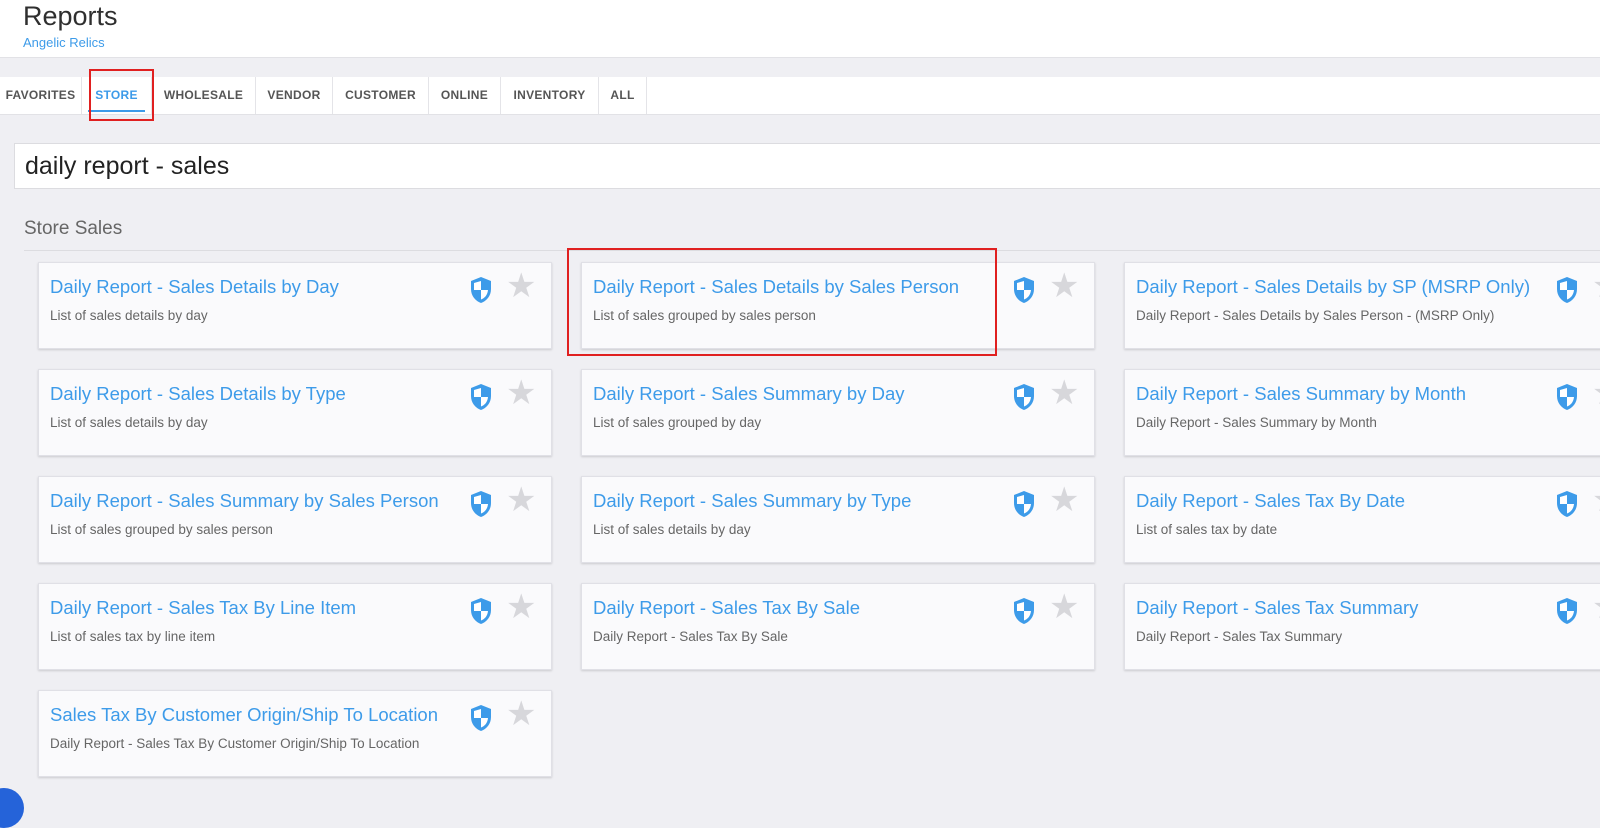 This screenshot has height=828, width=1600. I want to click on report-description: Daily Report - Sales Summary by Month, so click(1256, 422).